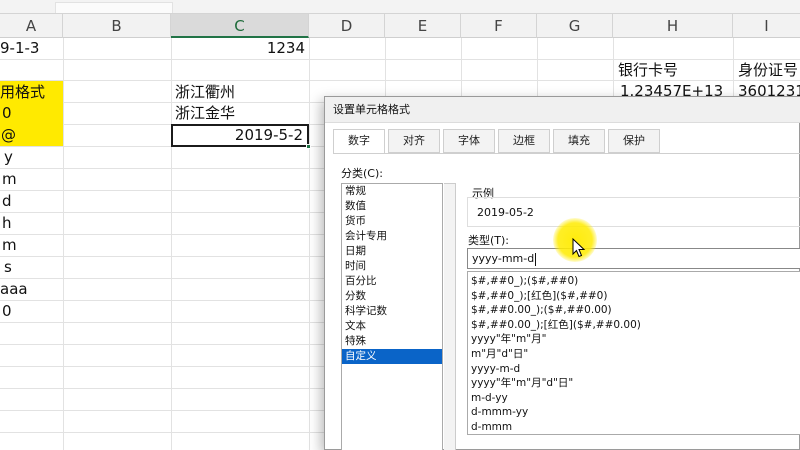 Image resolution: width=800 pixels, height=450 pixels. I want to click on format-item: $#,##0.00_);[红色]($#,##0.00), so click(634, 325).